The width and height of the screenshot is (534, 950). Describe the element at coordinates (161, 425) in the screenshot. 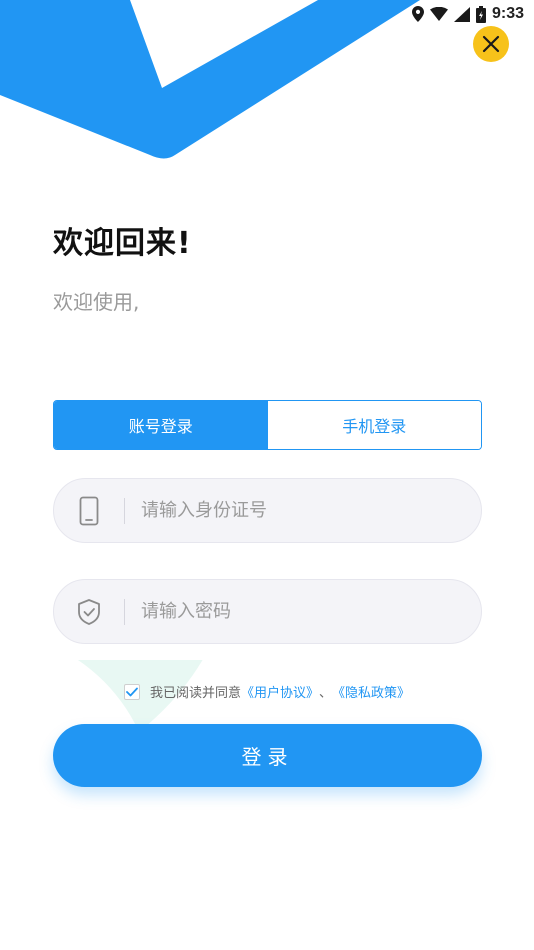

I see `tab-account-login: 账号登录` at that location.